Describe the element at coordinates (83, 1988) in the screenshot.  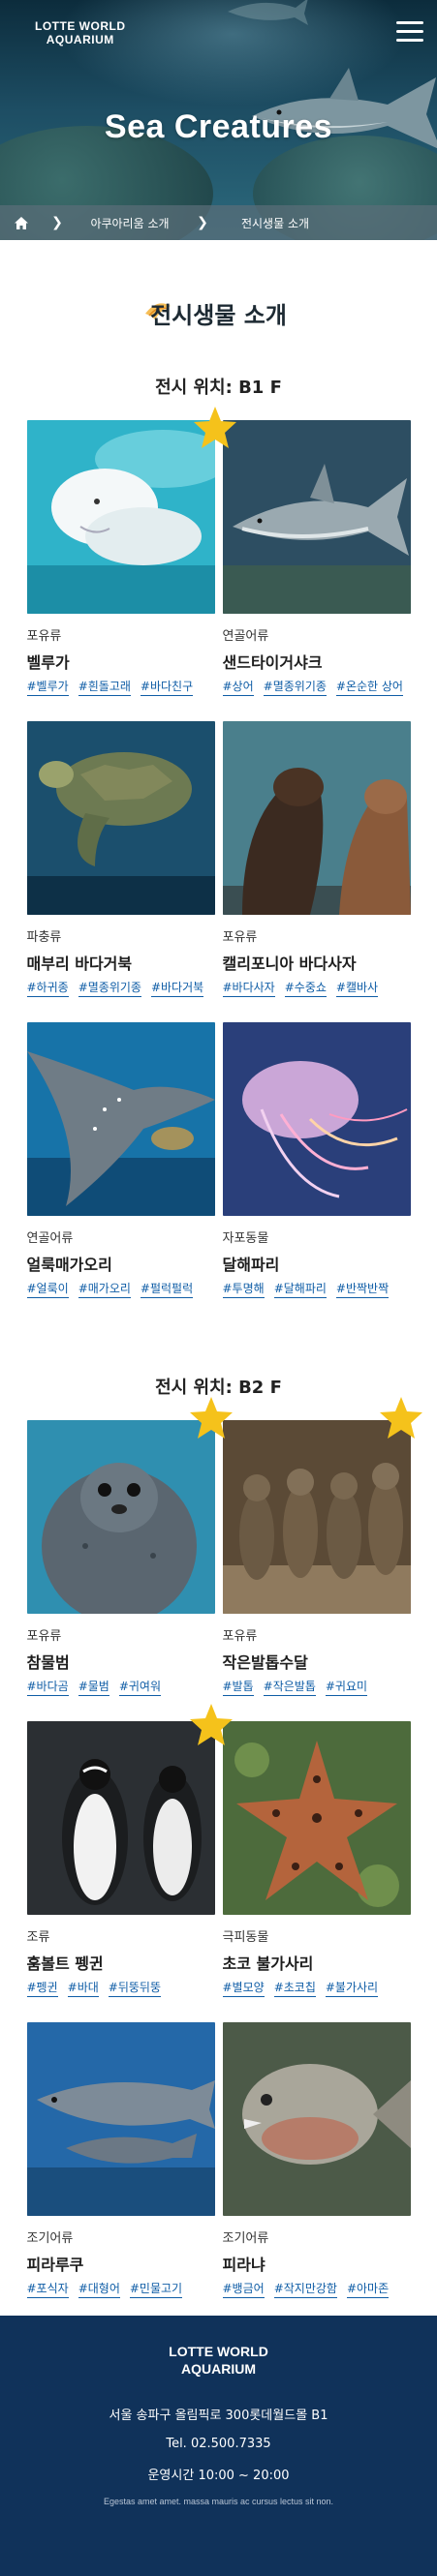
I see `tag-link: #바대` at that location.